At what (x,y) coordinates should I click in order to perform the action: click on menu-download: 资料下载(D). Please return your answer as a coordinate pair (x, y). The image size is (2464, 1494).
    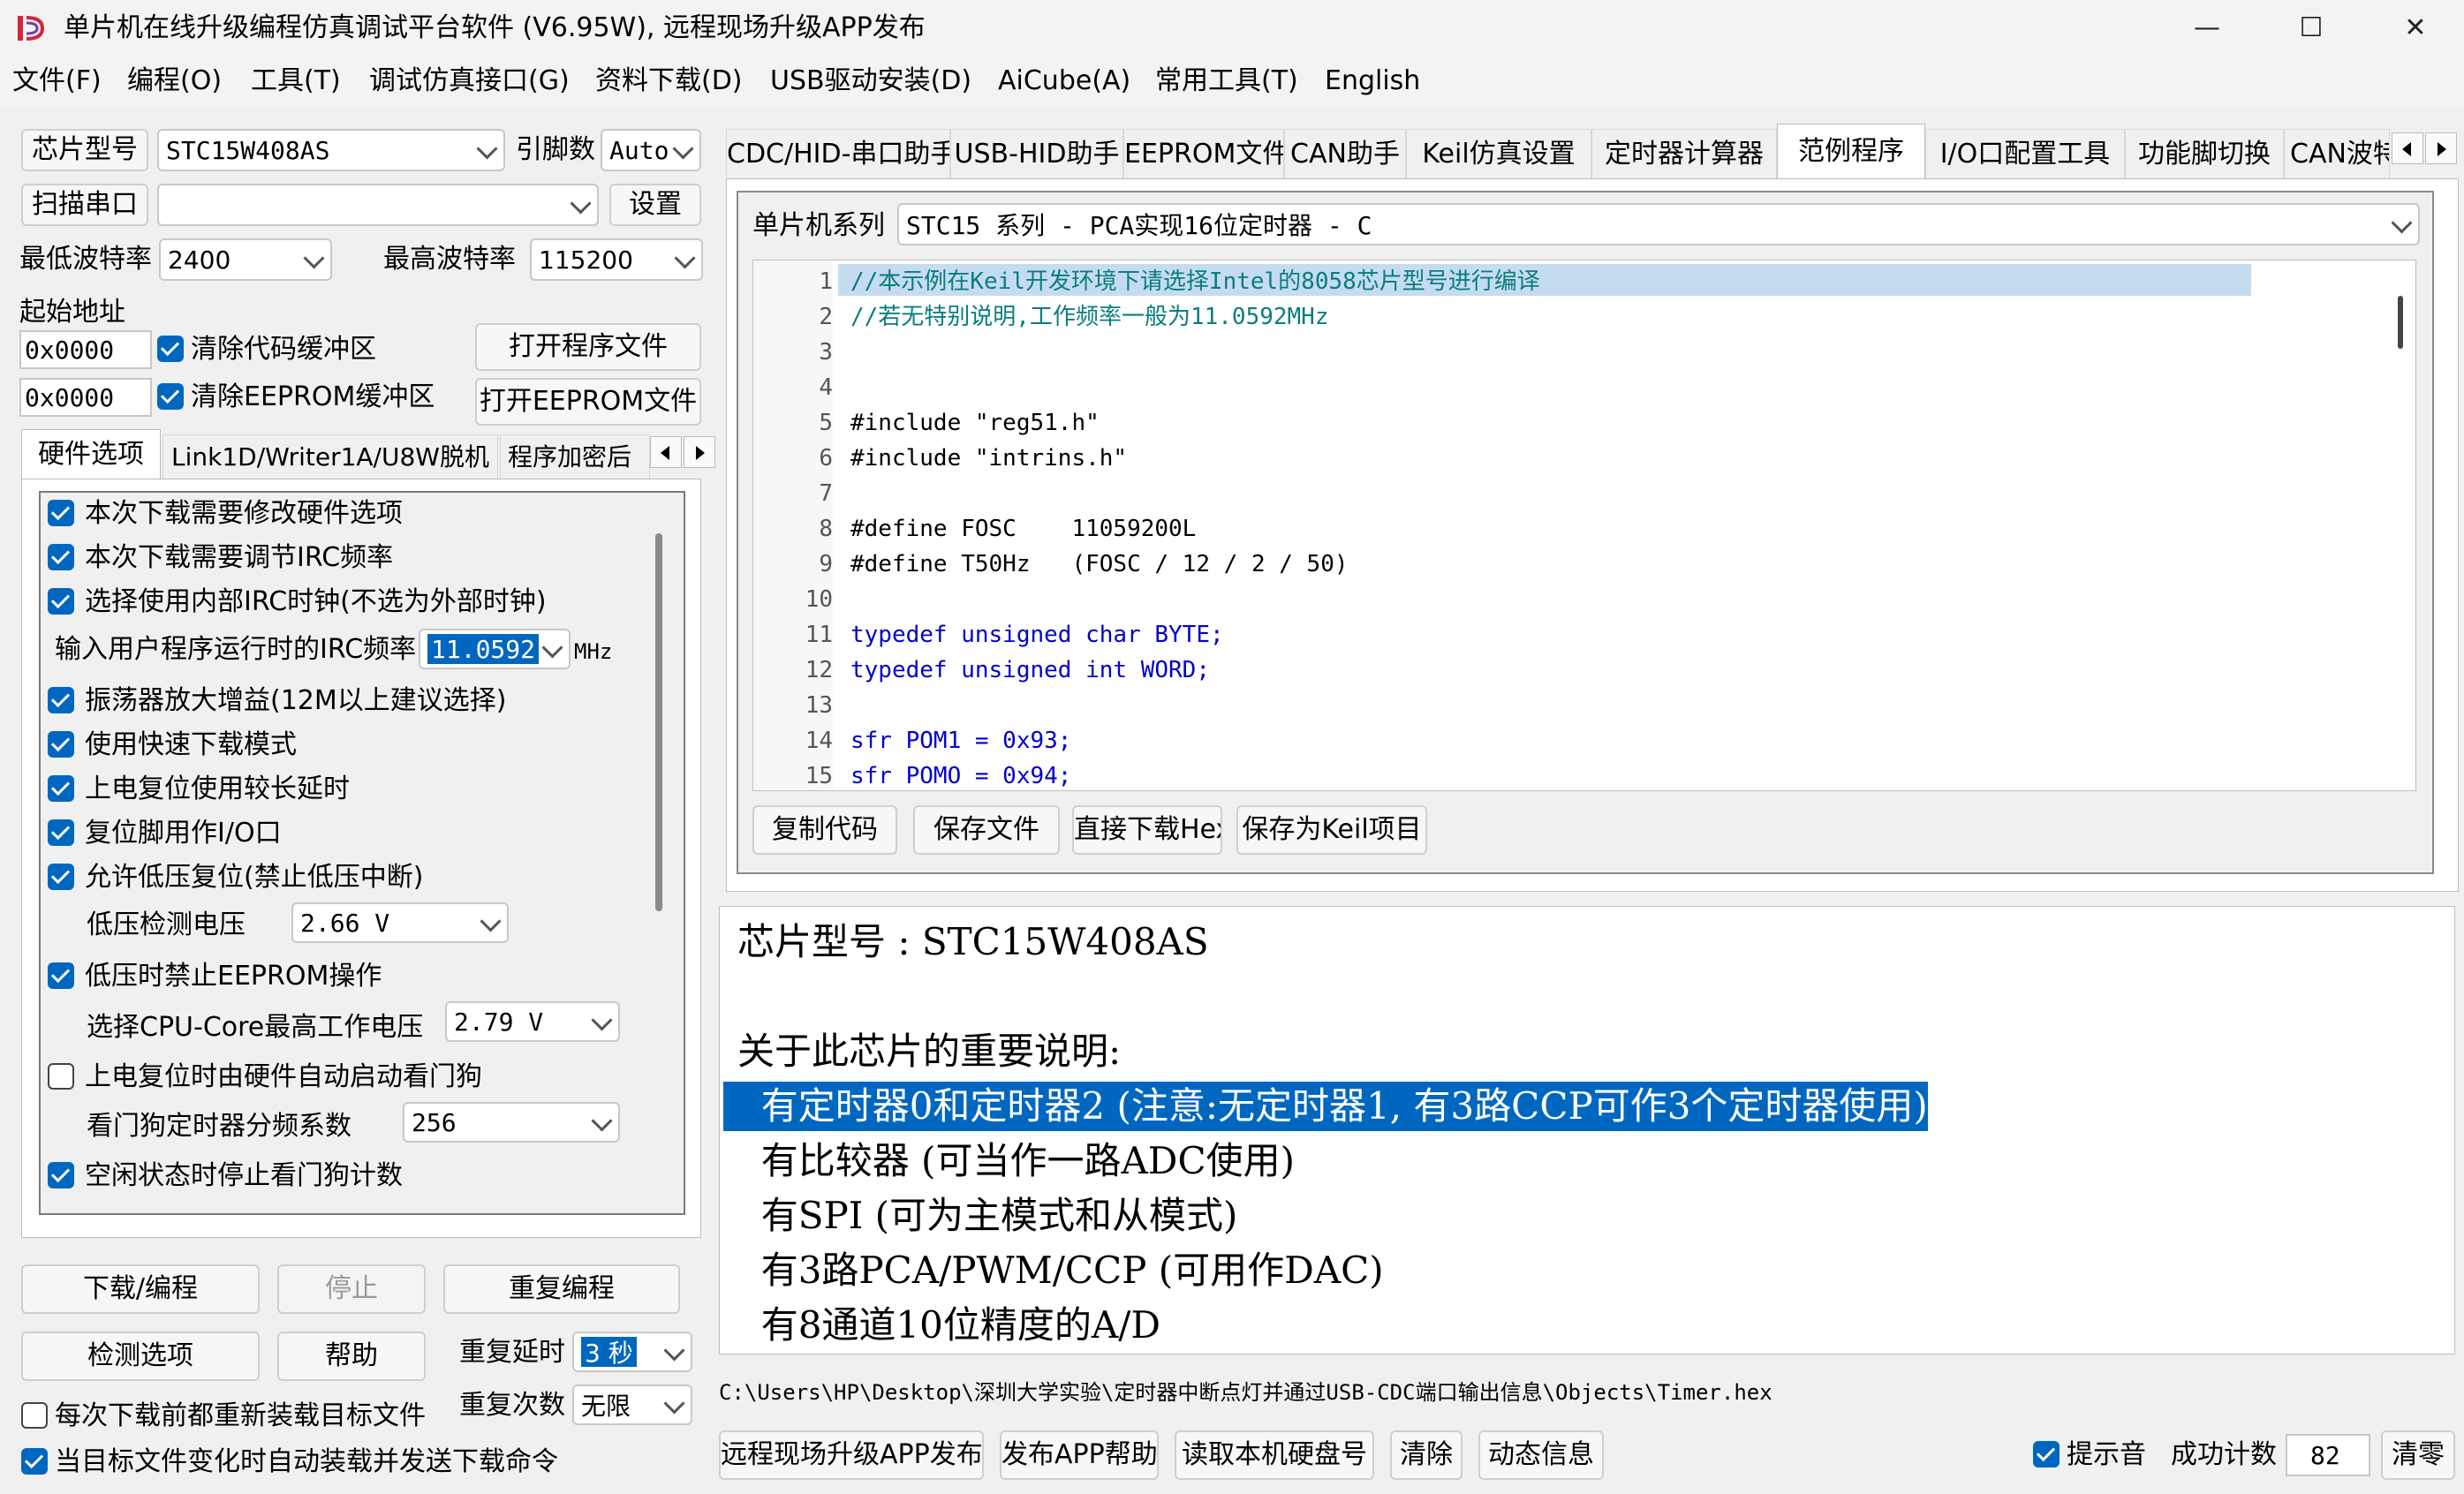
    Looking at the image, I should click on (669, 82).